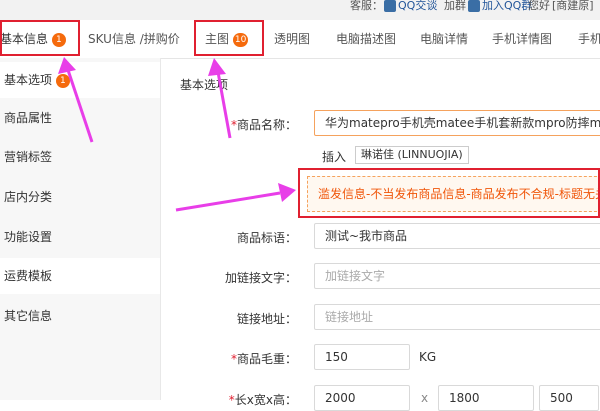  What do you see at coordinates (457, 317) in the screenshot?
I see `link-url-input: 链接地址` at bounding box center [457, 317].